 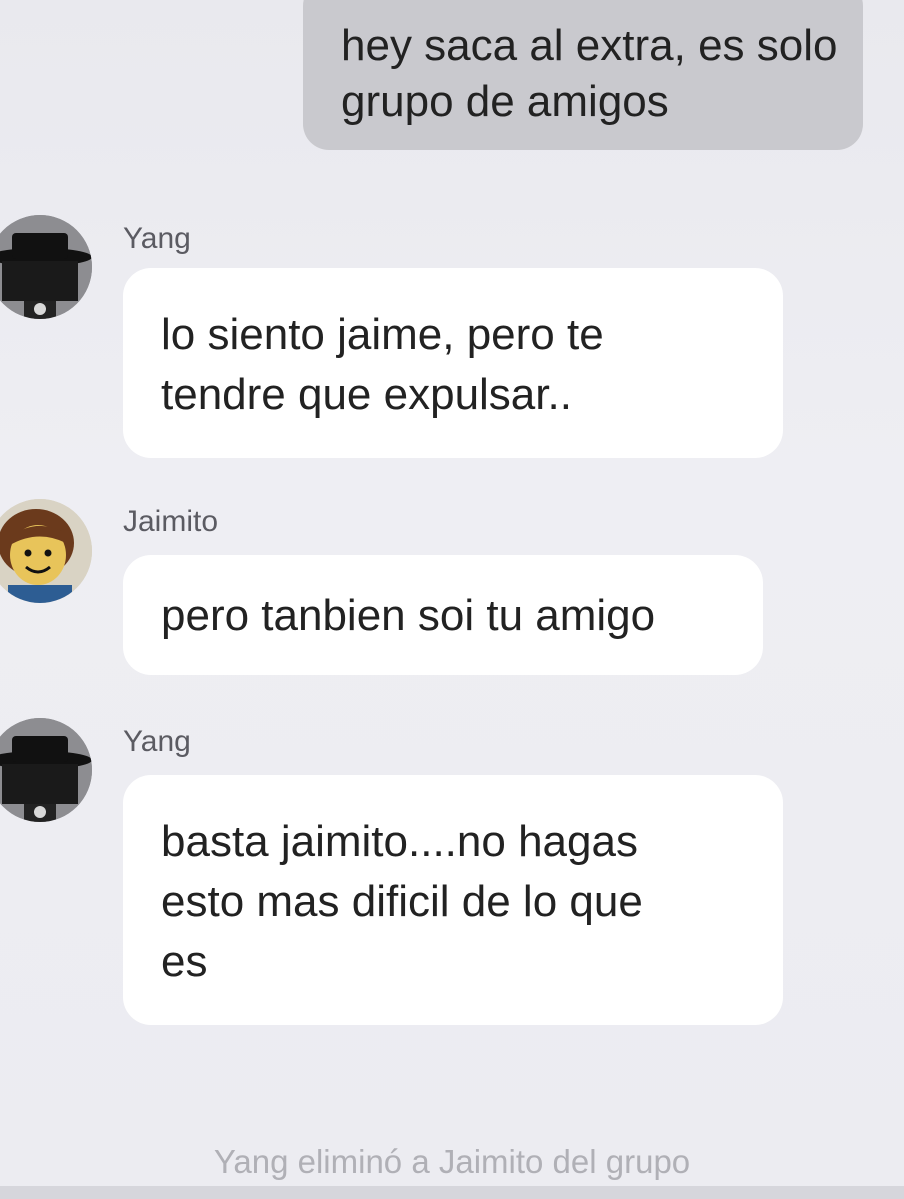 I want to click on message-line: tendre que expulsar.., so click(x=366, y=394).